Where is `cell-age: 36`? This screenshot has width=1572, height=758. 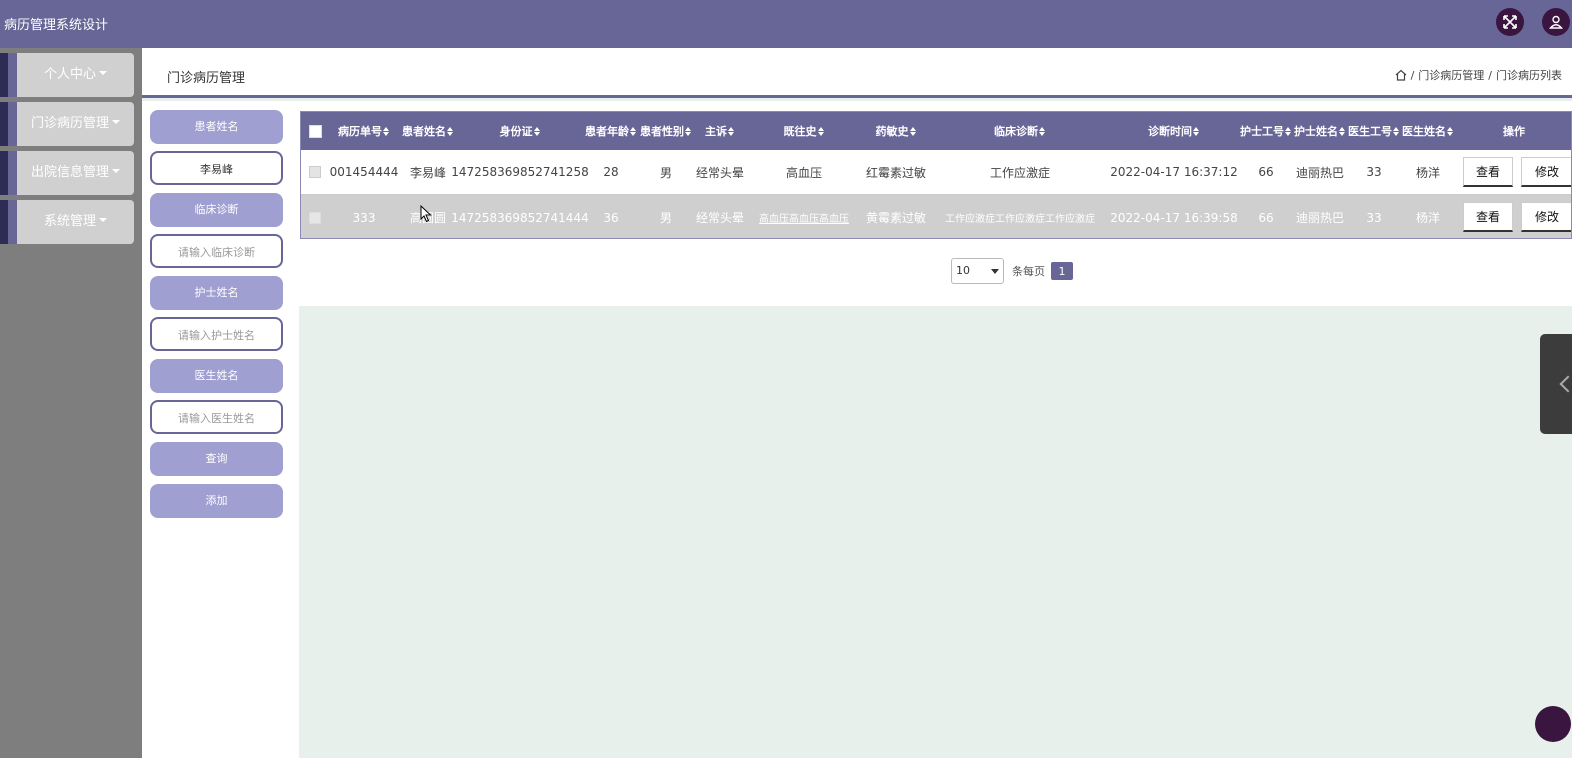 cell-age: 36 is located at coordinates (611, 217).